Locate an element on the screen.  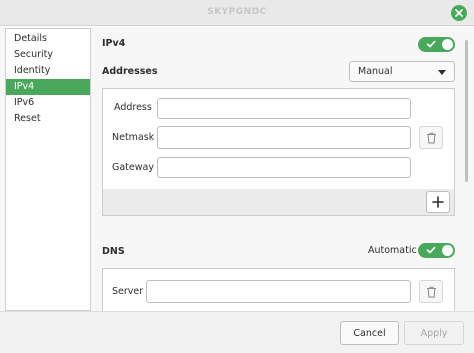
gateway-label: Gateway is located at coordinates (133, 167).